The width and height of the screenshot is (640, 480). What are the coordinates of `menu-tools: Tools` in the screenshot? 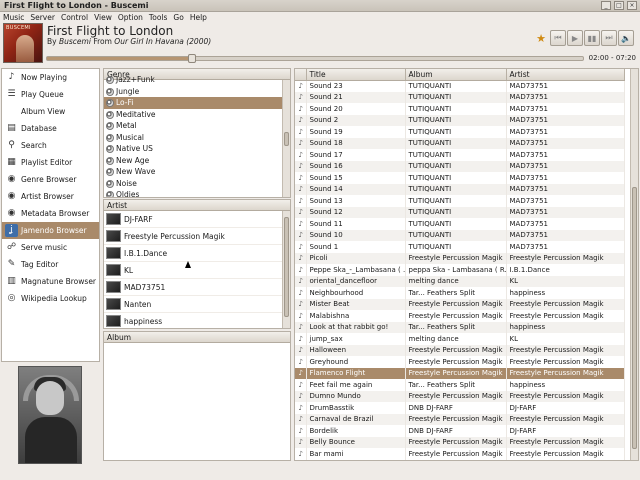 It's located at (158, 17).